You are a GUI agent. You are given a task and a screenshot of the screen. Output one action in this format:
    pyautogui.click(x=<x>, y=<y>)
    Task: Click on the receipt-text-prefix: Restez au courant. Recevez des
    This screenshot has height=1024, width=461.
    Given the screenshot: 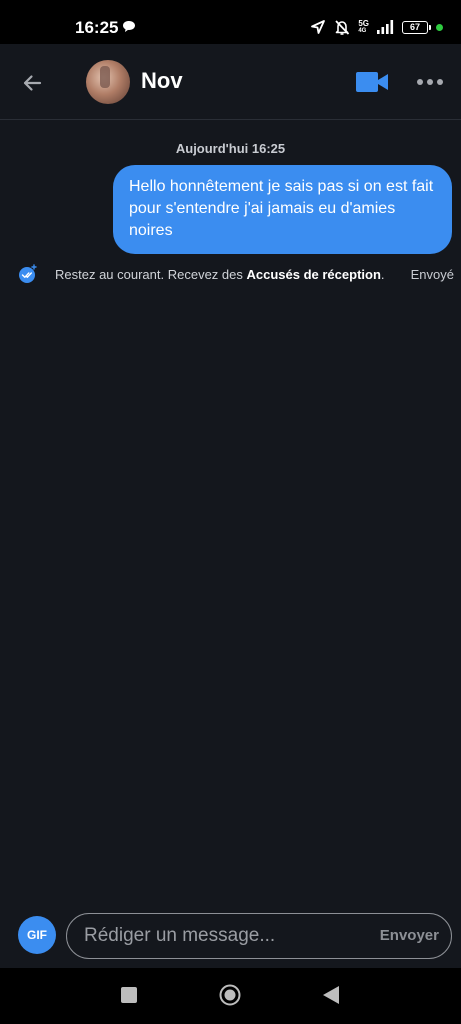 What is the action you would take?
    pyautogui.click(x=151, y=274)
    